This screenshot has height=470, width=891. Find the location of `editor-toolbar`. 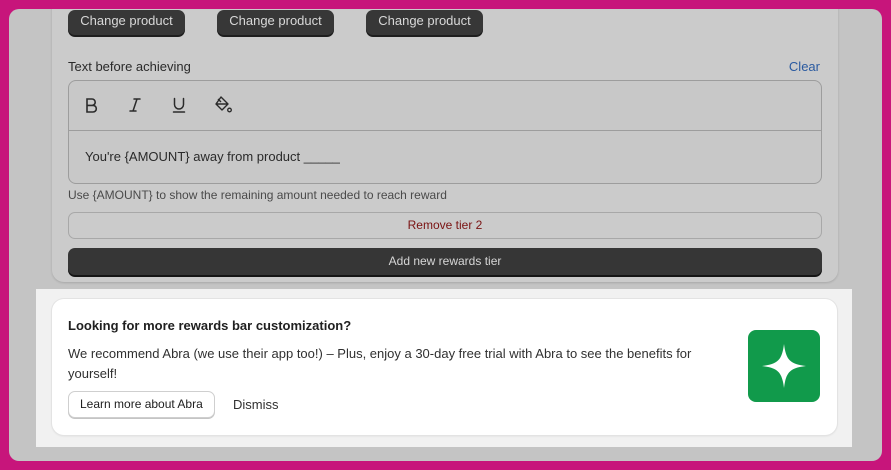

editor-toolbar is located at coordinates (445, 106).